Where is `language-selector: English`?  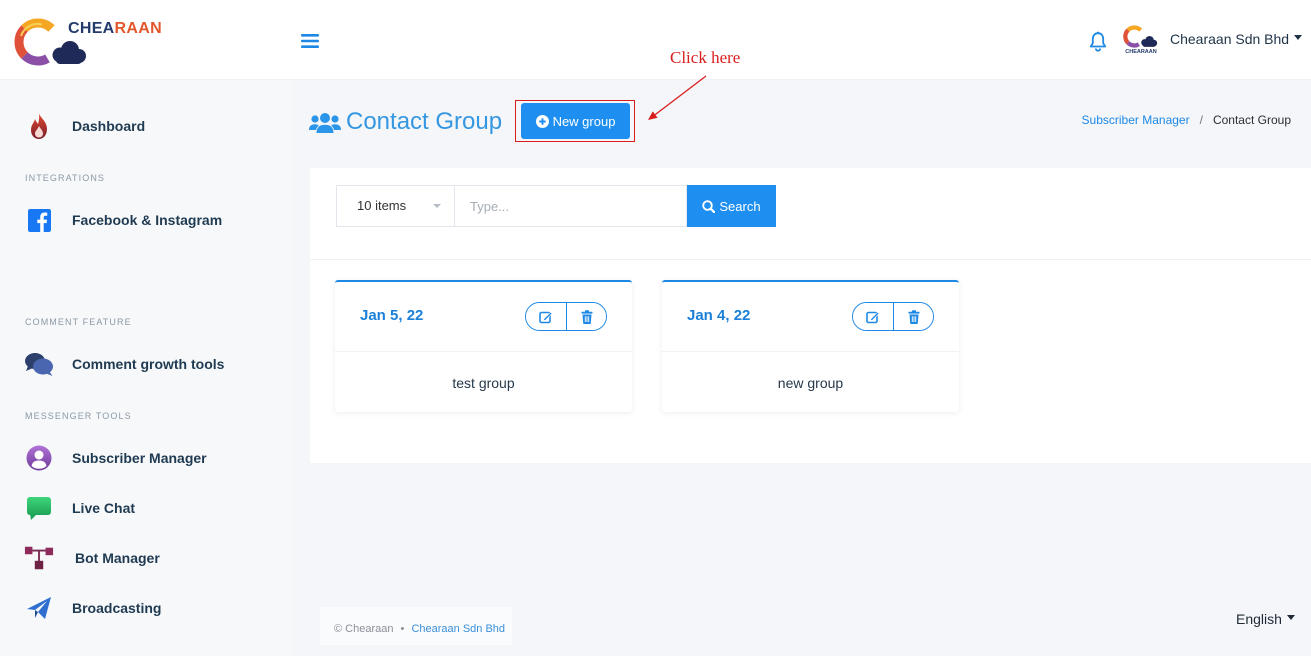
language-selector: English is located at coordinates (1265, 619).